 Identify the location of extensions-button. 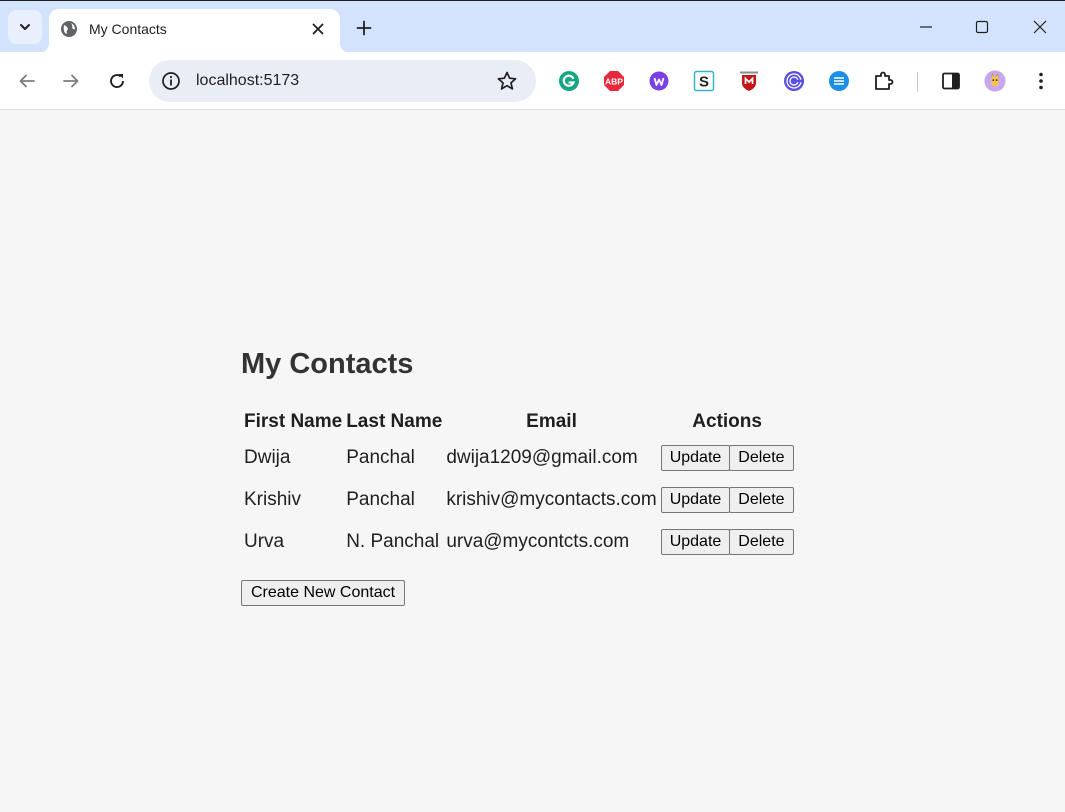
(884, 81).